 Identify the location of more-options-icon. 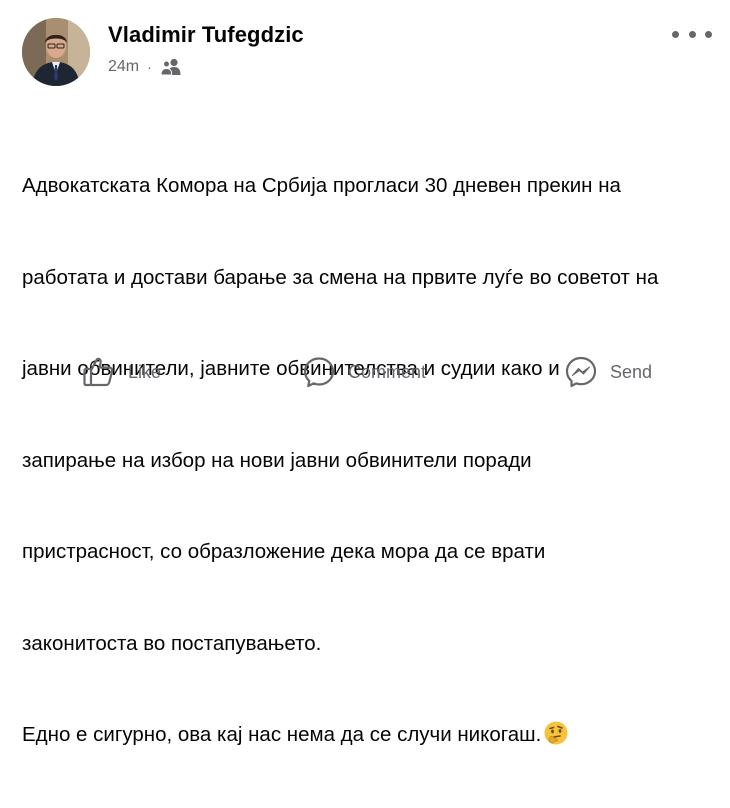
(692, 34).